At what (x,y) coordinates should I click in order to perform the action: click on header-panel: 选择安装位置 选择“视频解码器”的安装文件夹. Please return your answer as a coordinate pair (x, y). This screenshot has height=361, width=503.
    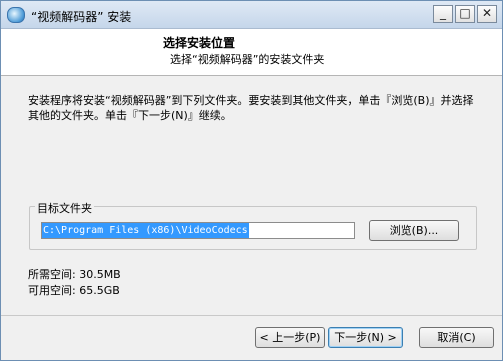
    Looking at the image, I should click on (251, 52).